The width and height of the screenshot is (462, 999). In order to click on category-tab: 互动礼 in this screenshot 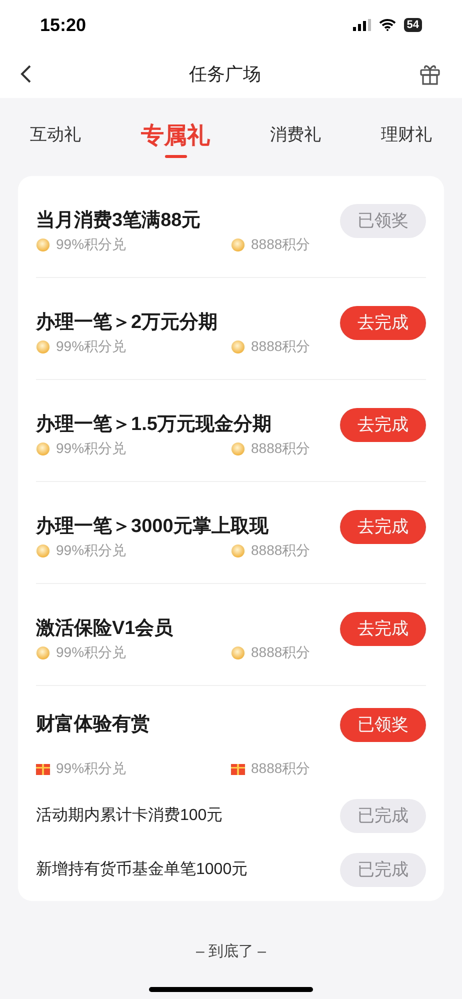, I will do `click(55, 137)`.